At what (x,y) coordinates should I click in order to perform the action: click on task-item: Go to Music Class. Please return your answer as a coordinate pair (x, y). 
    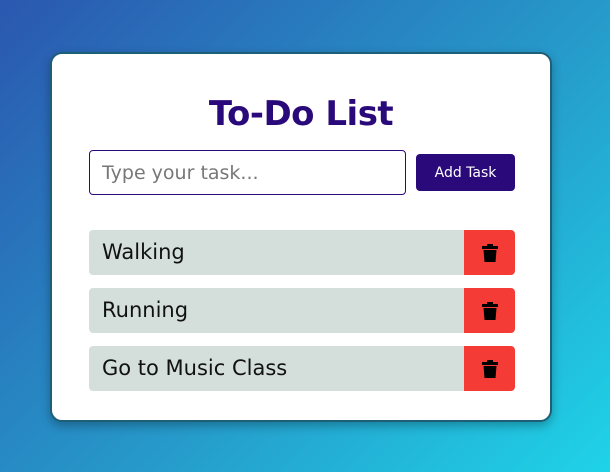
    Looking at the image, I should click on (302, 368).